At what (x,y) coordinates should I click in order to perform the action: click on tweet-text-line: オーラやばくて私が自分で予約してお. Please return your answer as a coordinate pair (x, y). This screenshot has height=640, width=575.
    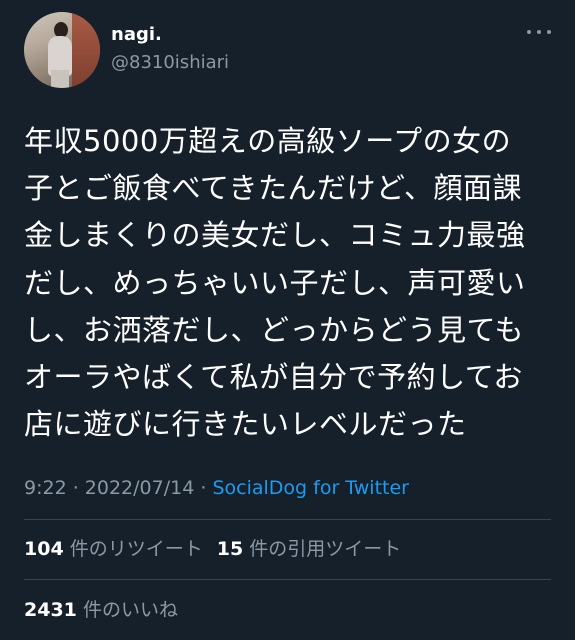
    Looking at the image, I should click on (273, 377).